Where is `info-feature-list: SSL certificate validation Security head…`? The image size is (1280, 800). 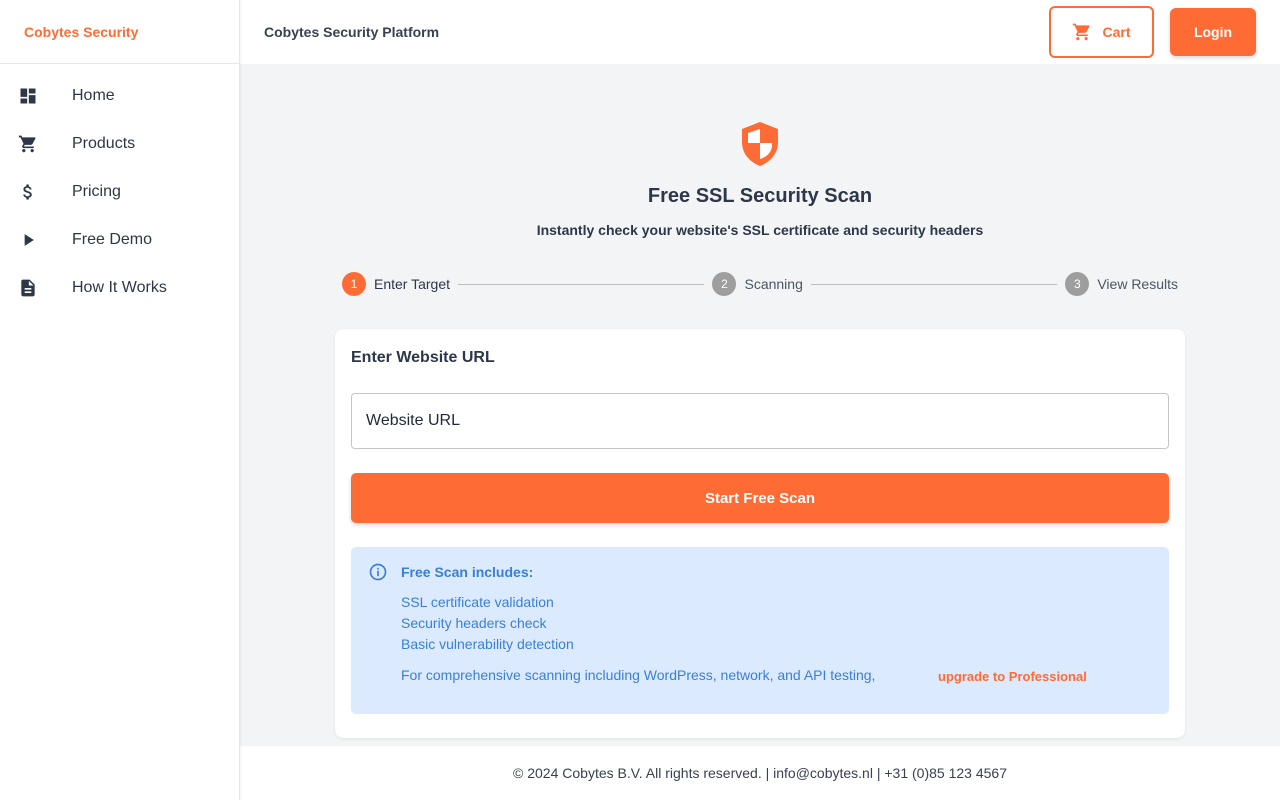
info-feature-list: SSL certificate validation Security head… is located at coordinates (487, 623).